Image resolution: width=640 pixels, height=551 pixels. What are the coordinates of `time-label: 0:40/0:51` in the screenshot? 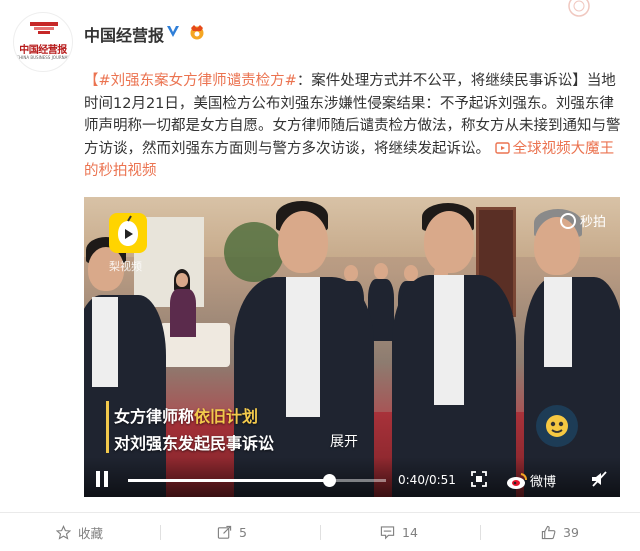 It's located at (427, 480).